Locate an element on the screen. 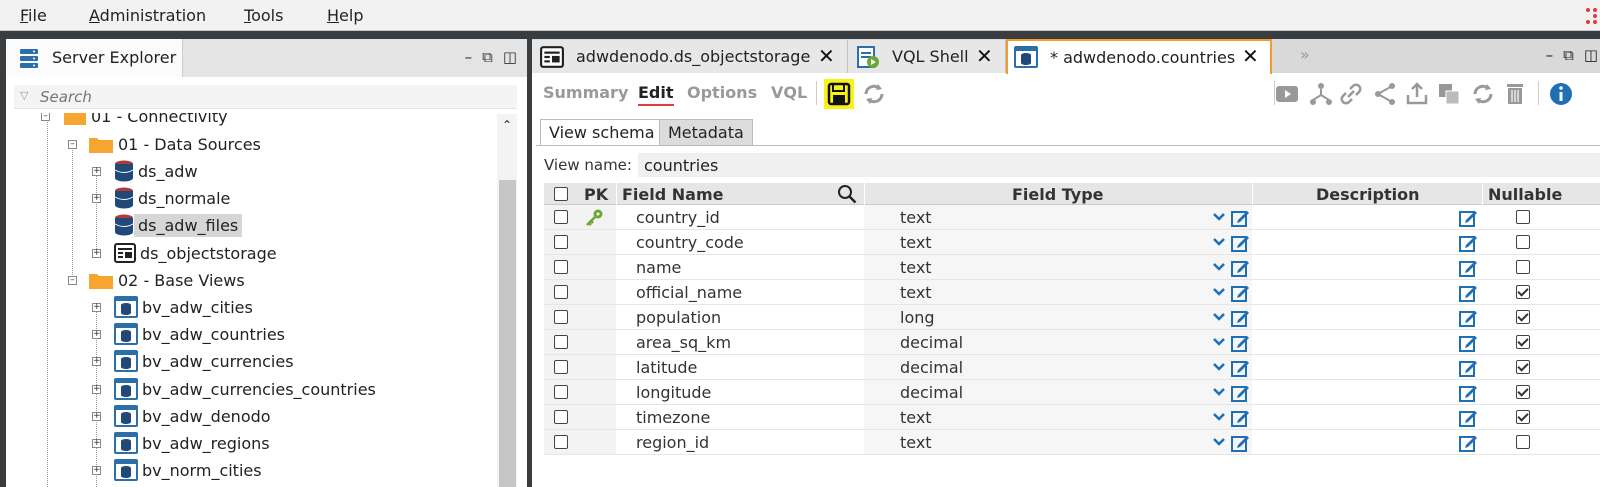 This screenshot has width=1600, height=487. tab-summary: Summary is located at coordinates (585, 92).